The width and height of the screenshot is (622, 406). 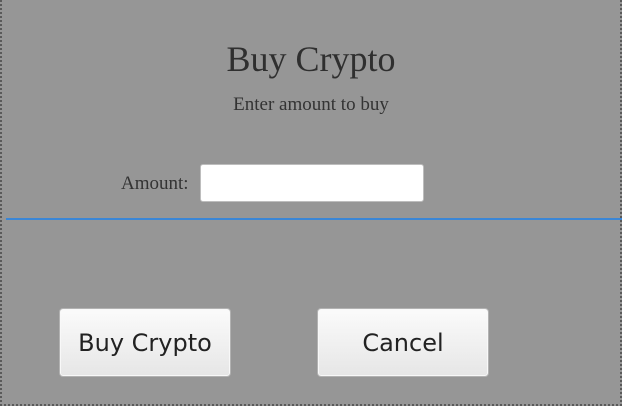 What do you see at coordinates (312, 183) in the screenshot?
I see `amount-input` at bounding box center [312, 183].